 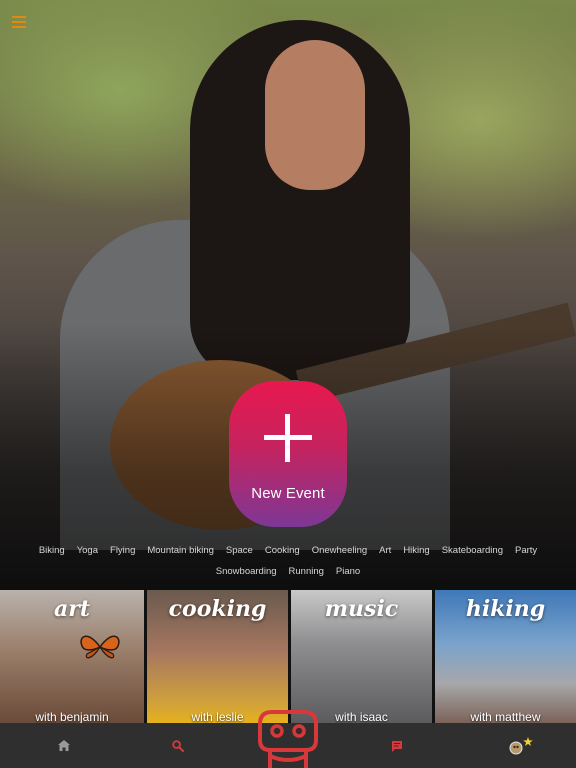 I want to click on tag-onewheeling: Onewheeling, so click(x=339, y=550).